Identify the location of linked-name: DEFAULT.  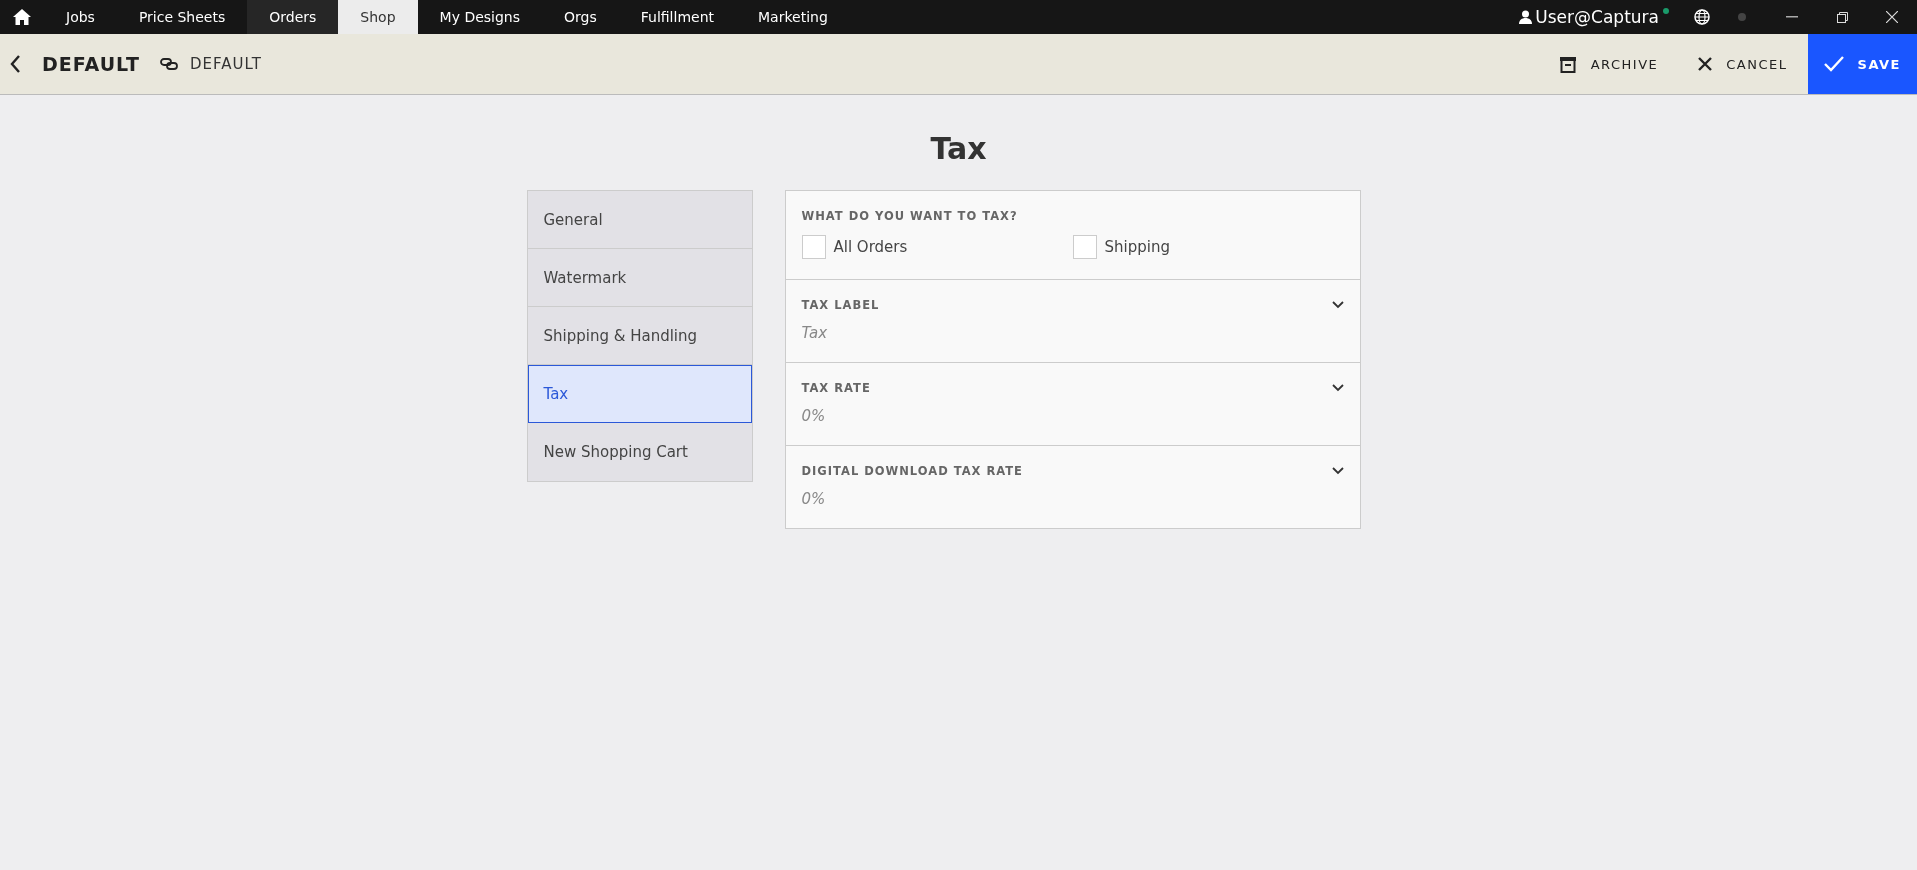
(226, 64).